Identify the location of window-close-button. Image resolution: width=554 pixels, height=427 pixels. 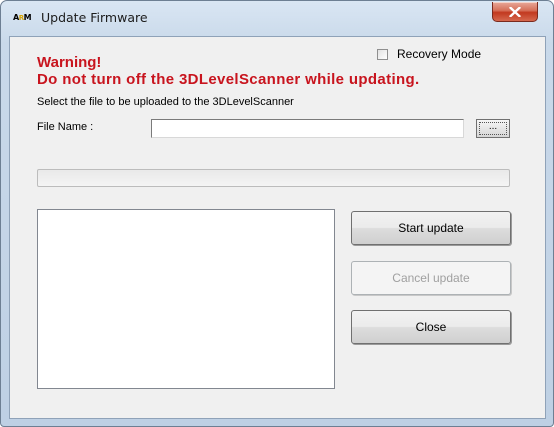
(515, 12).